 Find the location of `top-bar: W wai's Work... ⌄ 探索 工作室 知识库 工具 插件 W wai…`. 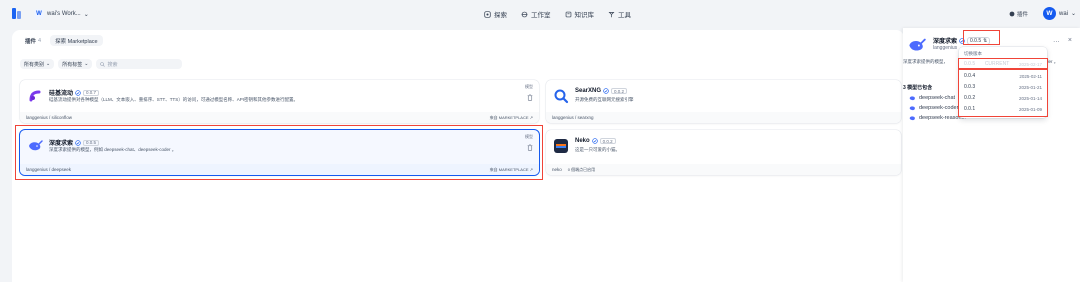

top-bar: W wai's Work... ⌄ 探索 工作室 知识库 工具 插件 W wai… is located at coordinates (540, 14).